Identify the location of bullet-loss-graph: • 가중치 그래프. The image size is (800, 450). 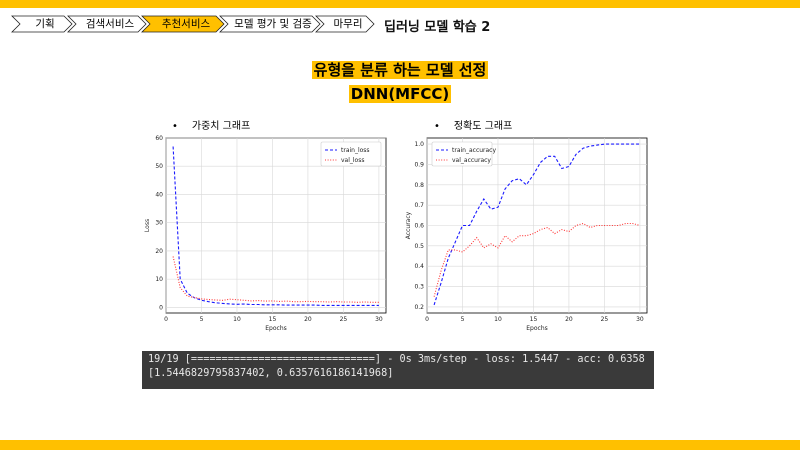
(211, 124).